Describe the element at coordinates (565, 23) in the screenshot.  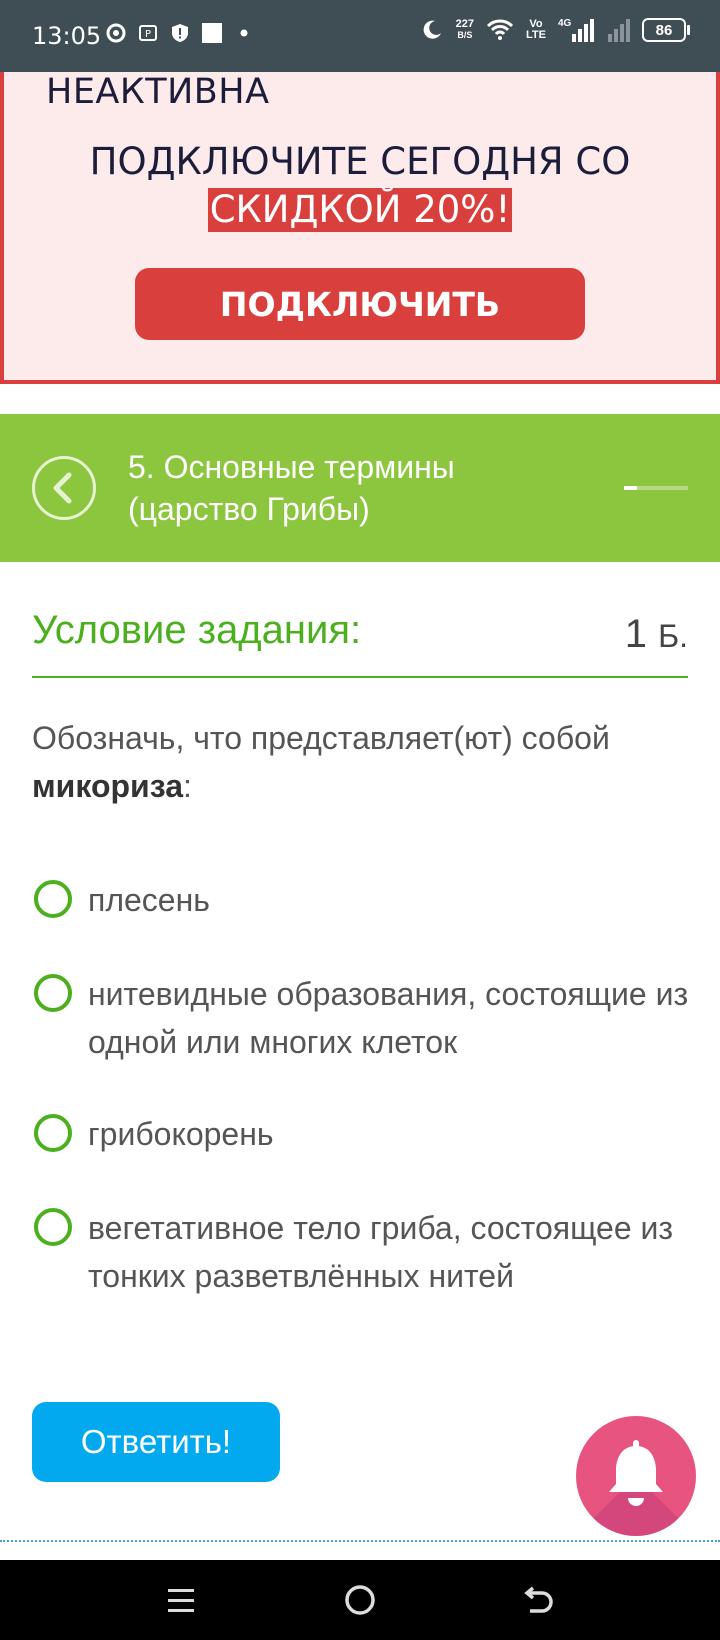
I see `network-type: 4G` at that location.